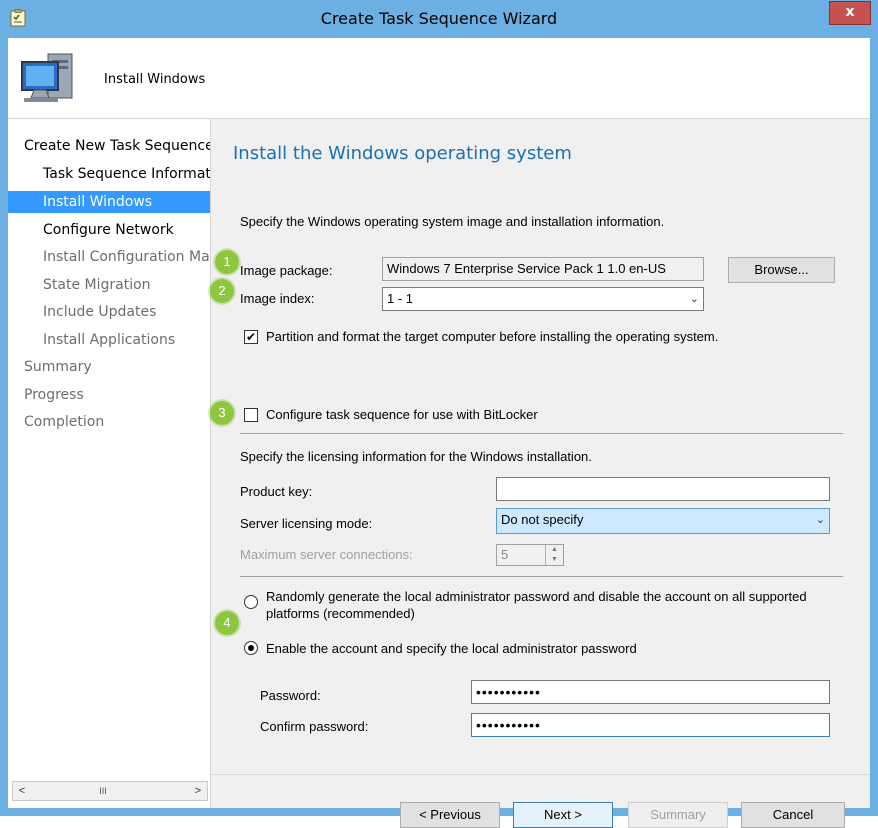 This screenshot has width=878, height=828. I want to click on page-title: Install the Windows operating system, so click(402, 153).